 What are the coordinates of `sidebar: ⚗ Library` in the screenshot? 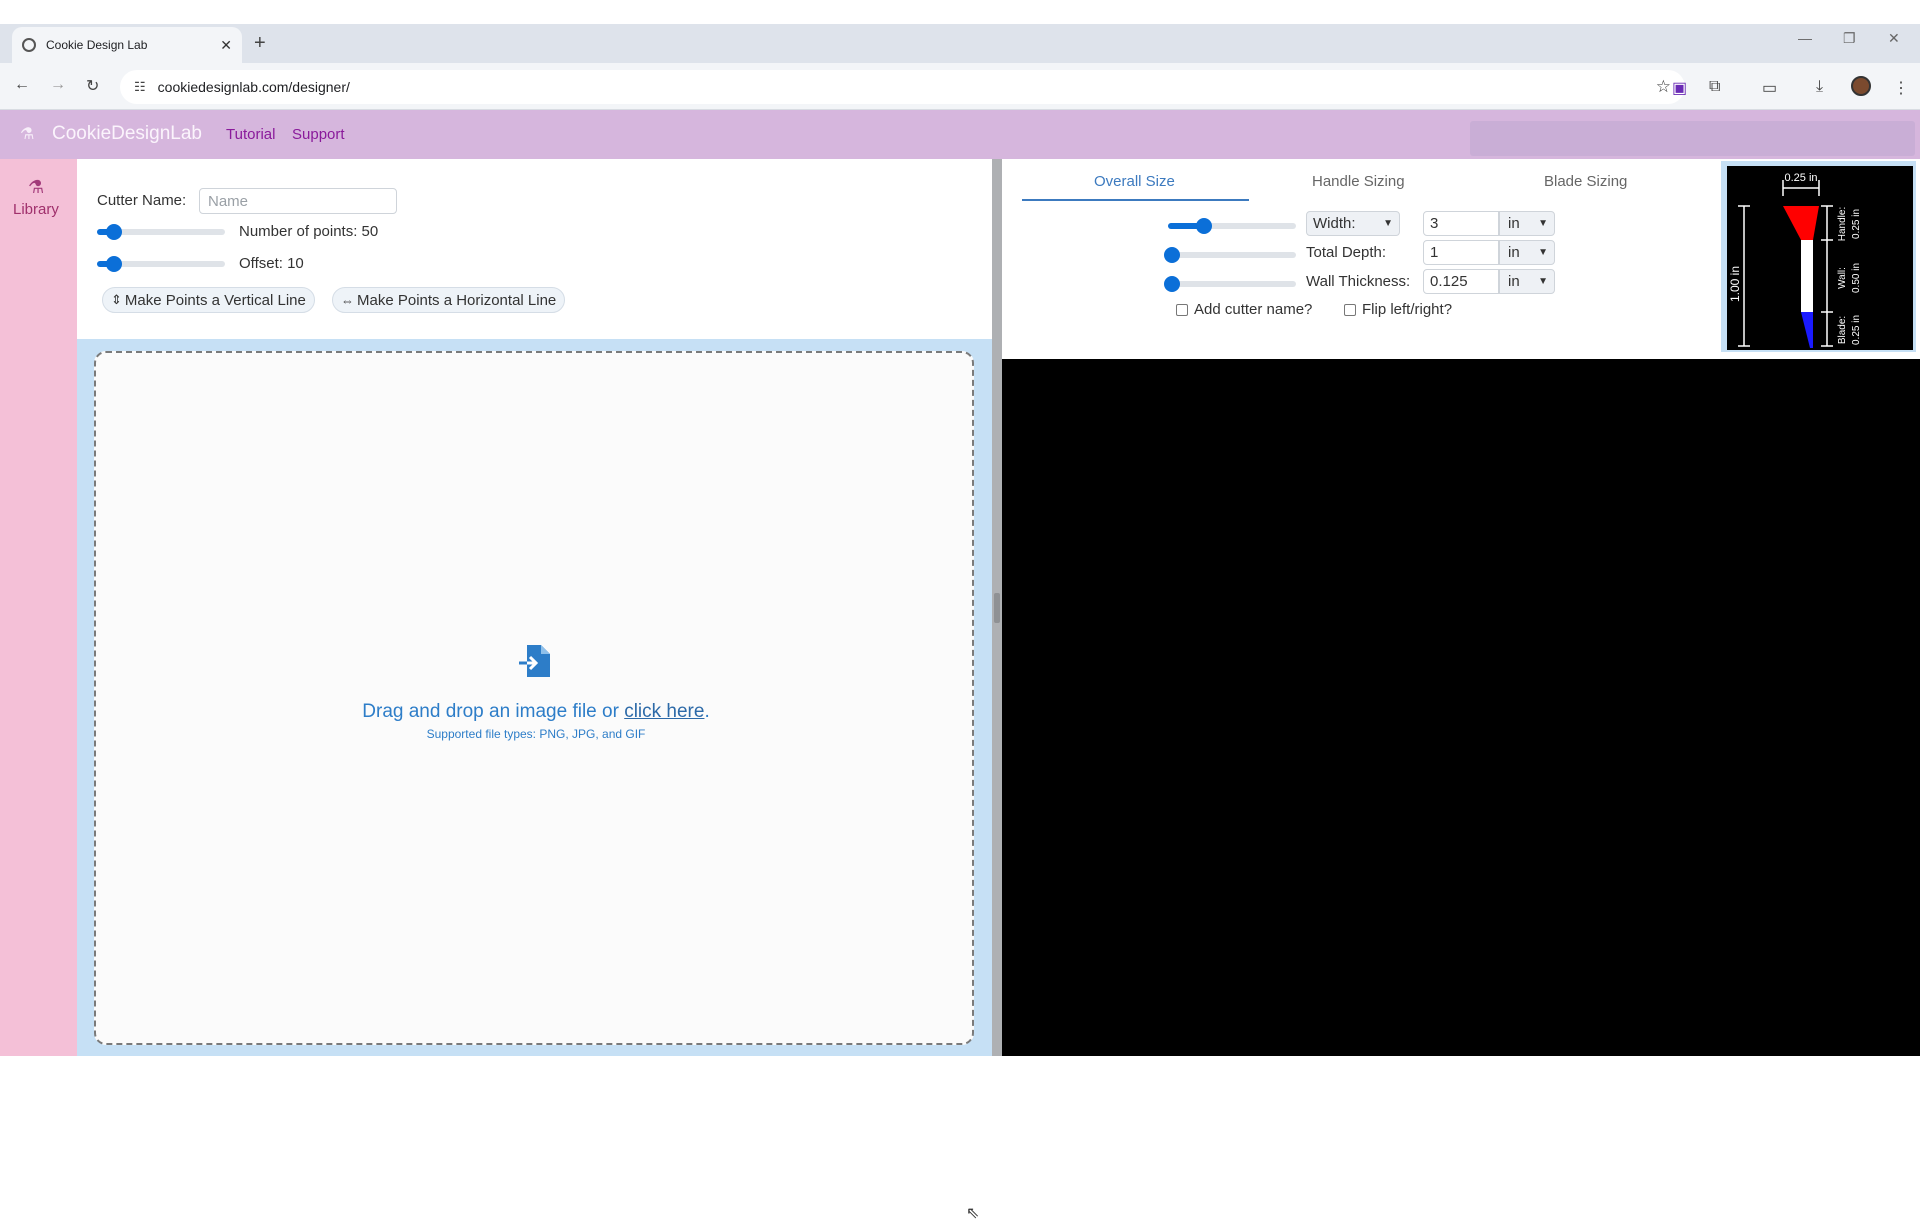 It's located at (38, 607).